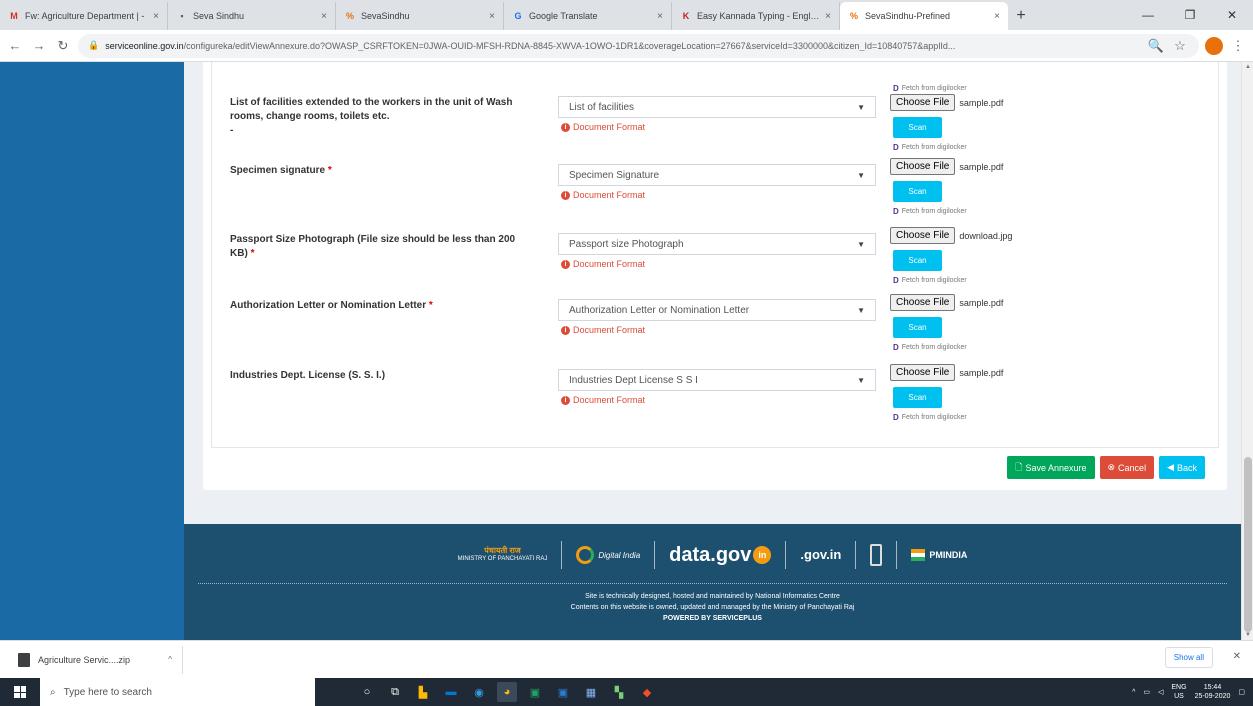 The width and height of the screenshot is (1253, 706). Describe the element at coordinates (63, 46) in the screenshot. I see `reload-icon: ↻` at that location.